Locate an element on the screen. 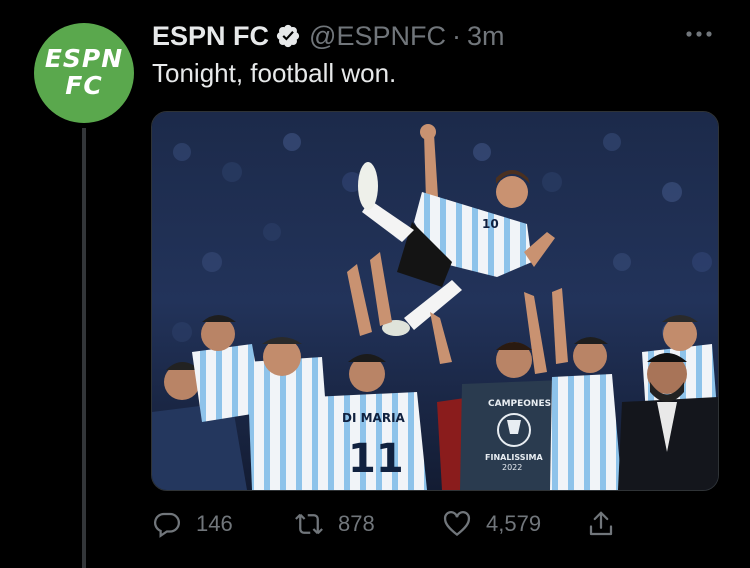 This screenshot has height=568, width=750. shirt-name: DI MARIA is located at coordinates (374, 418).